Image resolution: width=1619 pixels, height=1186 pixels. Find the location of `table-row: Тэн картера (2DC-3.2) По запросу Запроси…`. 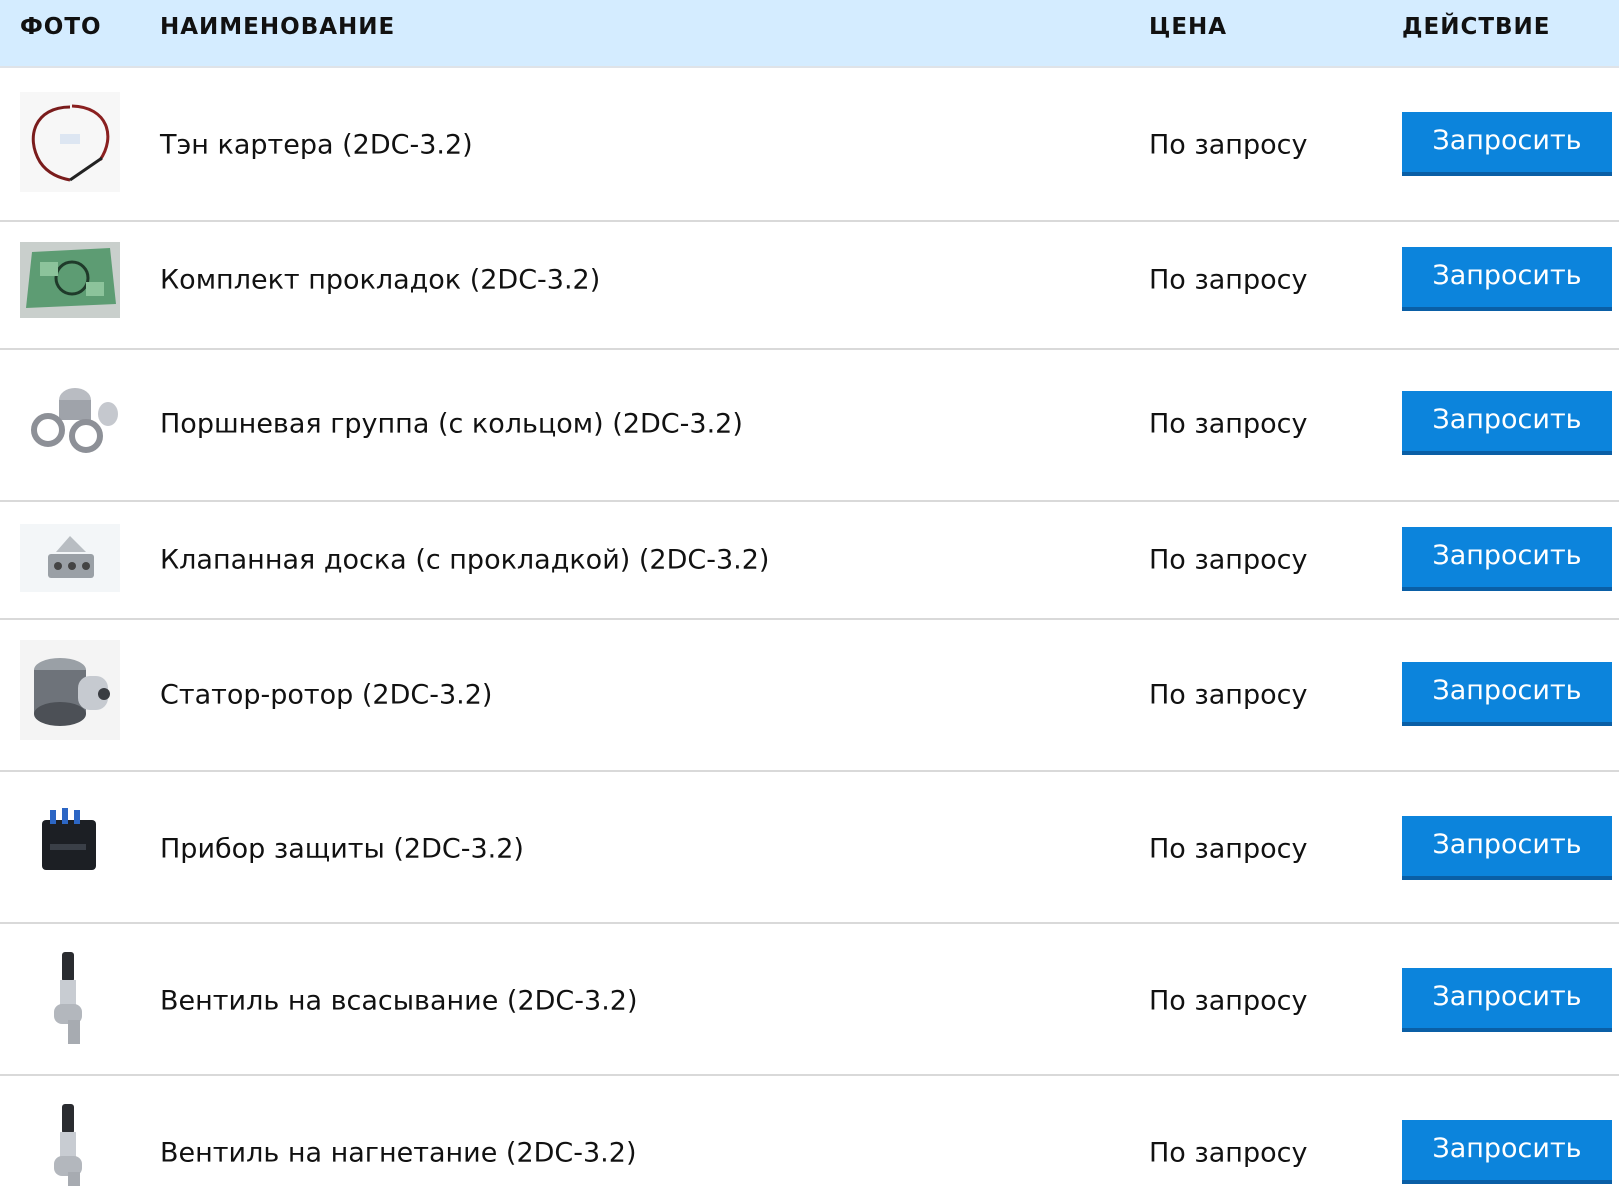

table-row: Тэн картера (2DC-3.2) По запросу Запроси… is located at coordinates (809, 145).